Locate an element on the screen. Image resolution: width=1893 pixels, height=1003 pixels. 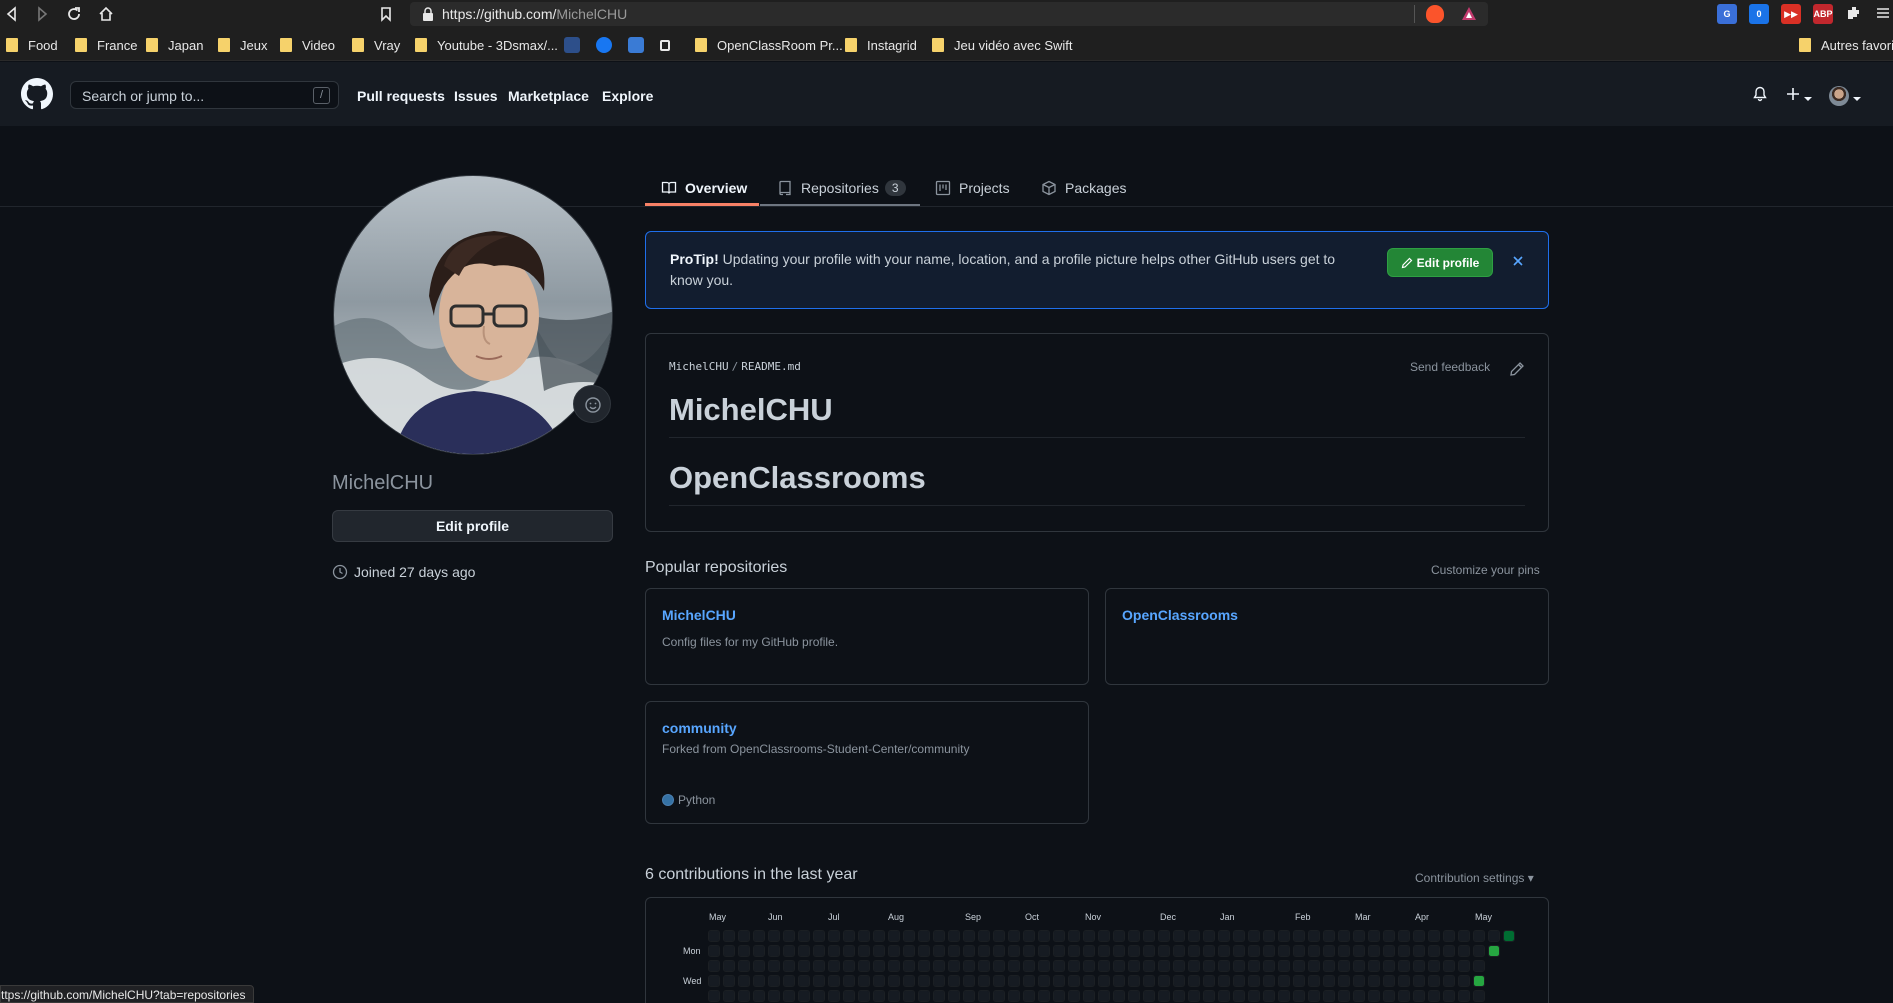
nav-issues: Issues is located at coordinates (476, 96).